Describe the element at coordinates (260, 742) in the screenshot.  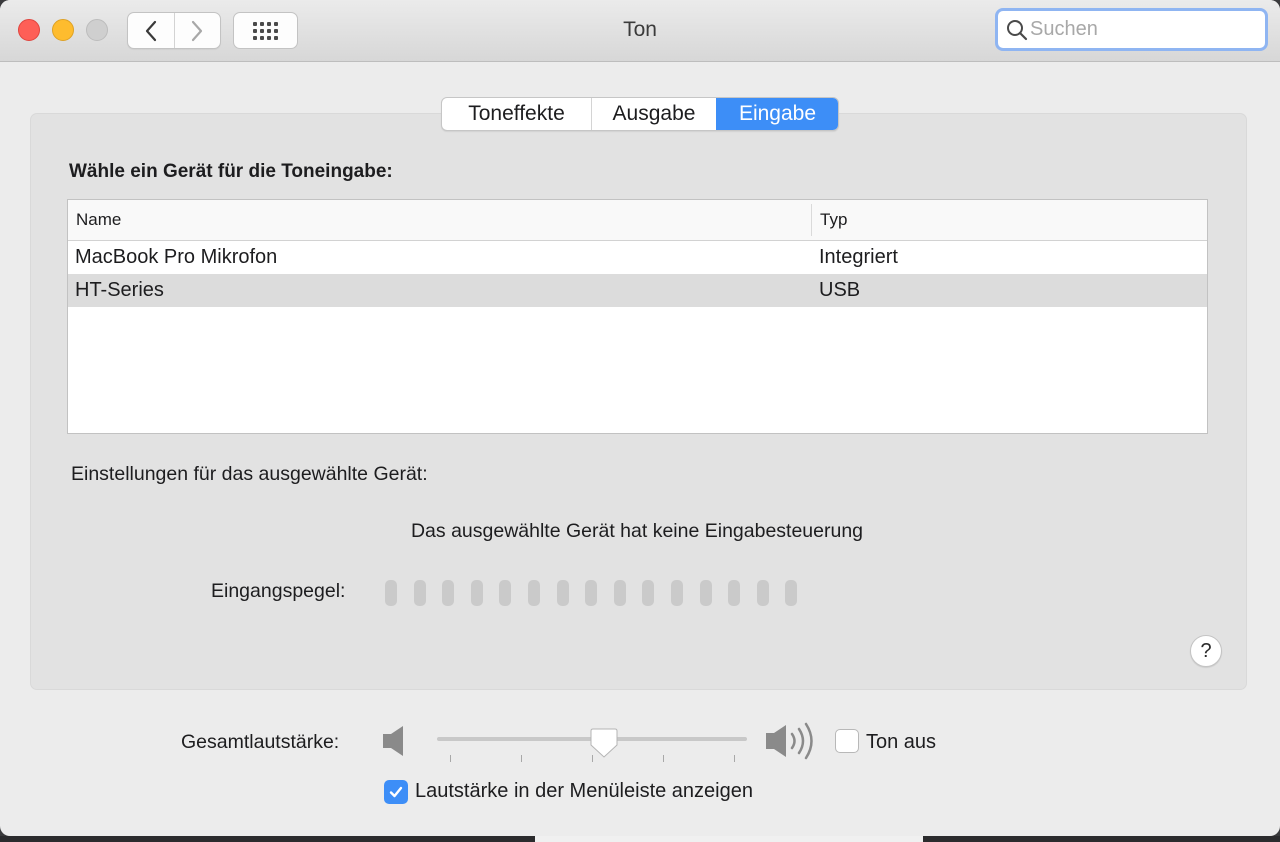
I see `output-volume-label: Gesamtlautstärke:` at that location.